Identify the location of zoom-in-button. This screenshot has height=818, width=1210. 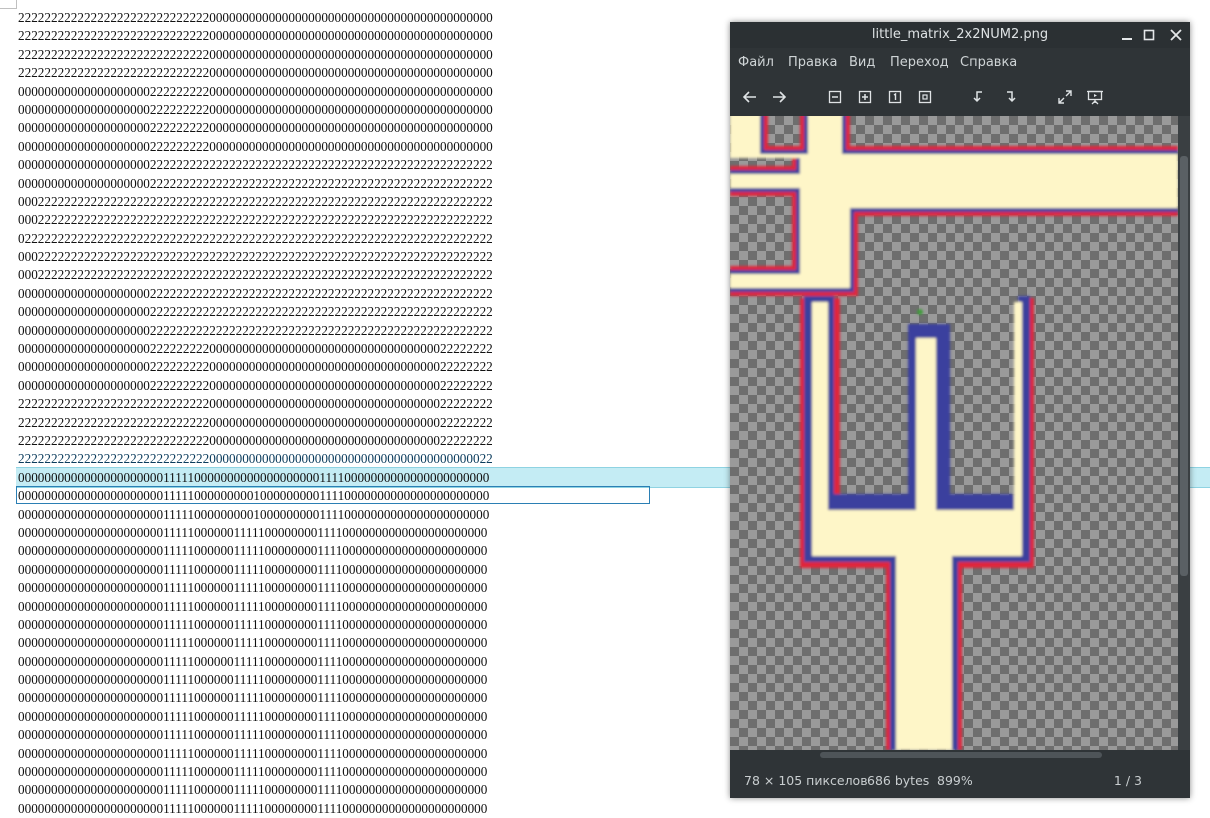
(865, 97).